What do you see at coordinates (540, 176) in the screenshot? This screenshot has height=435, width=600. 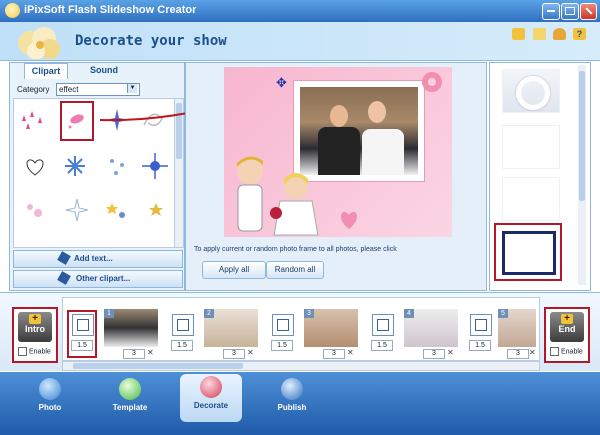 I see `frame-list-panel` at bounding box center [540, 176].